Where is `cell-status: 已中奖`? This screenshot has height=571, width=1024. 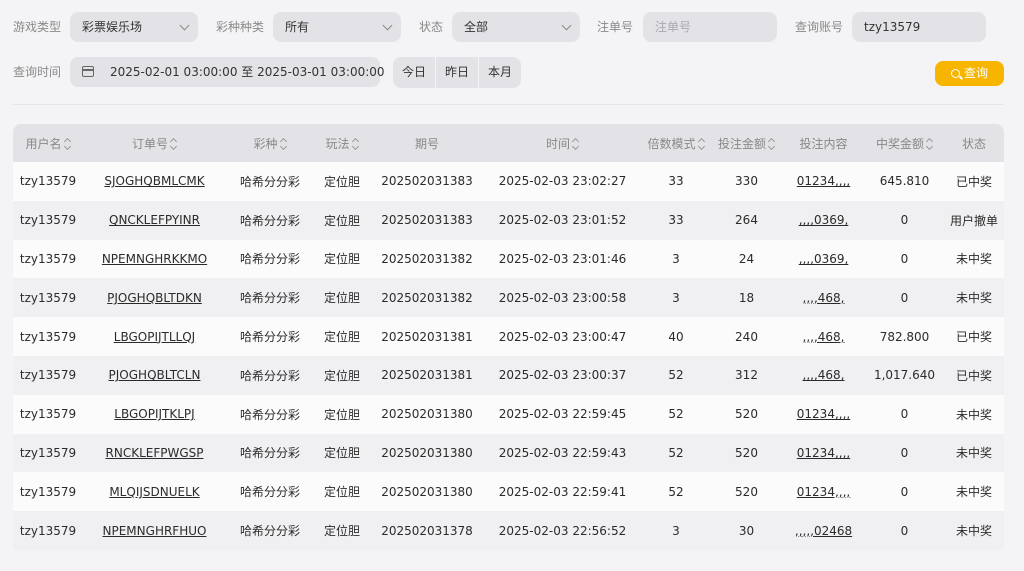
cell-status: 已中奖 is located at coordinates (973, 181).